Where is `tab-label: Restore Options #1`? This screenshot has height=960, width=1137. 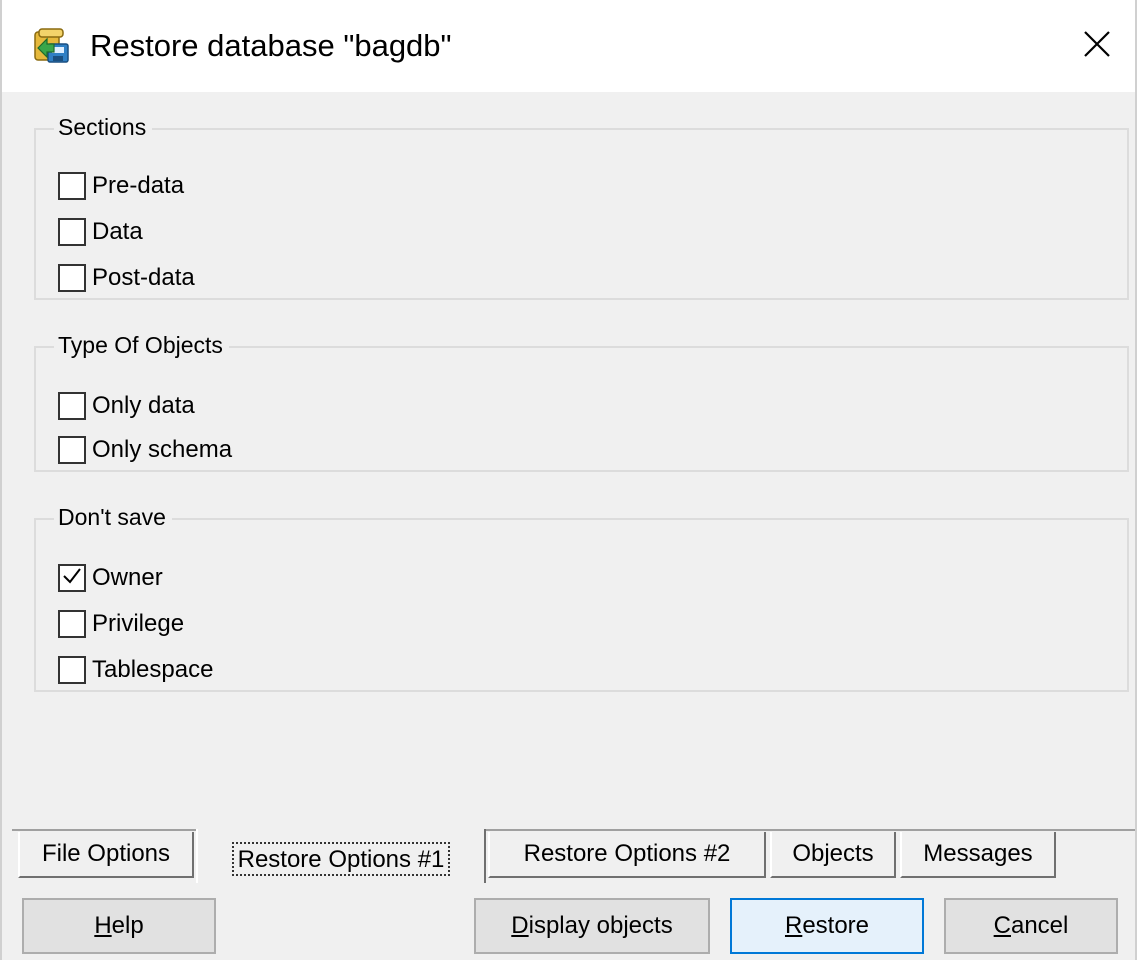
tab-label: Restore Options #1 is located at coordinates (341, 859).